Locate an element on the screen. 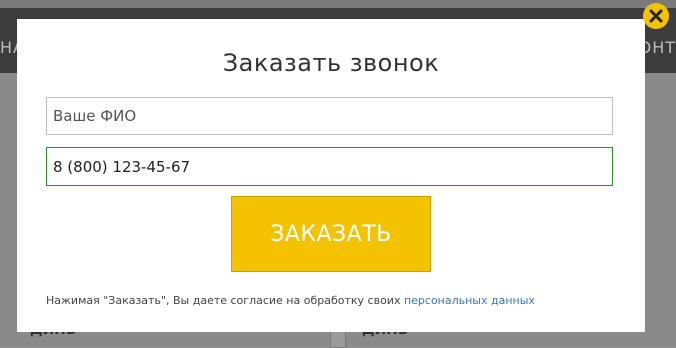 This screenshot has height=348, width=676. personal-data-link: персональных данных is located at coordinates (469, 300).